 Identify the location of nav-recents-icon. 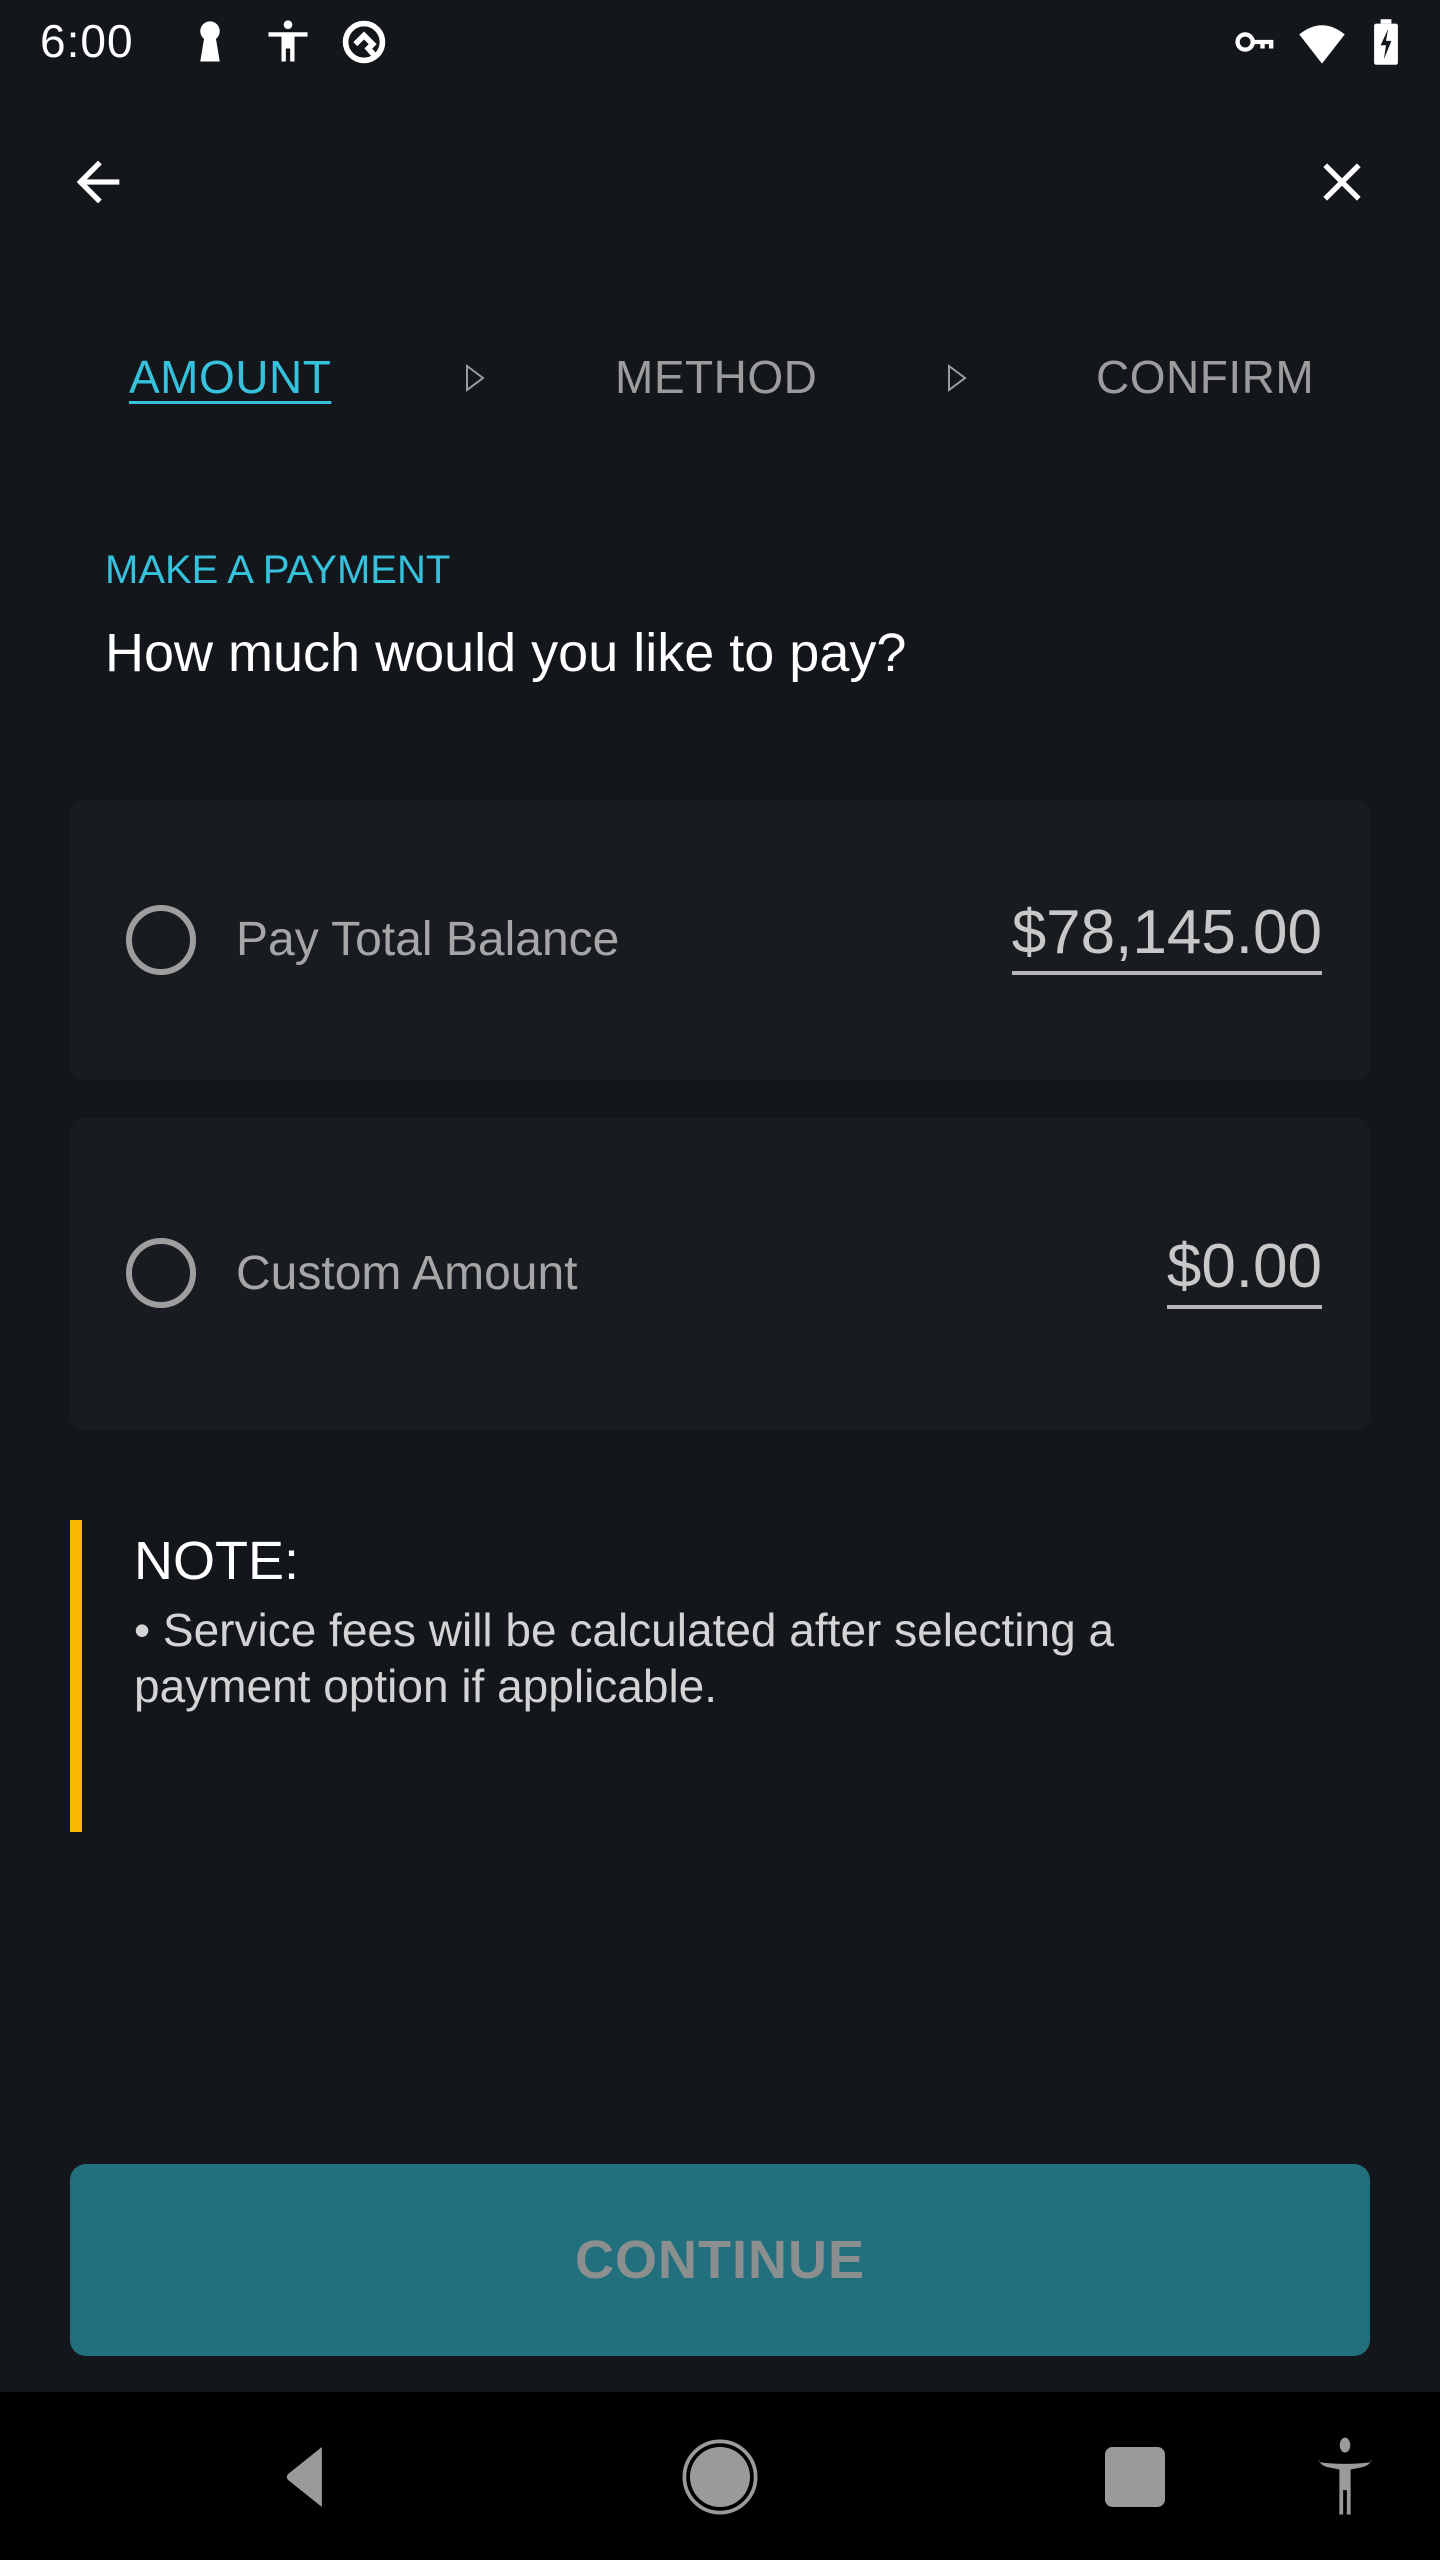
(1135, 2477).